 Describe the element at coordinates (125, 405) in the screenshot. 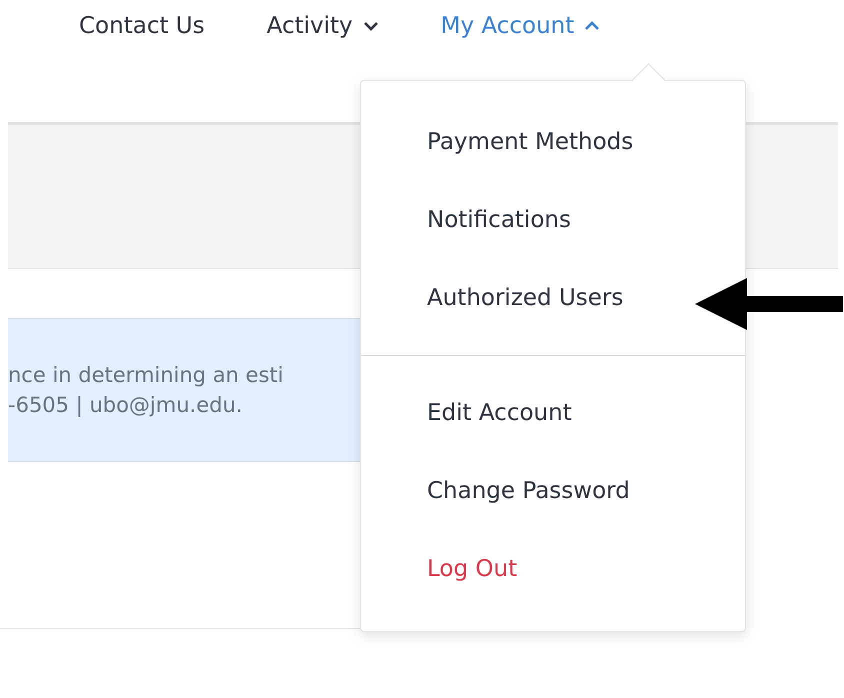

I see `notice-text: -6505 | ubo@jmu.edu.` at that location.